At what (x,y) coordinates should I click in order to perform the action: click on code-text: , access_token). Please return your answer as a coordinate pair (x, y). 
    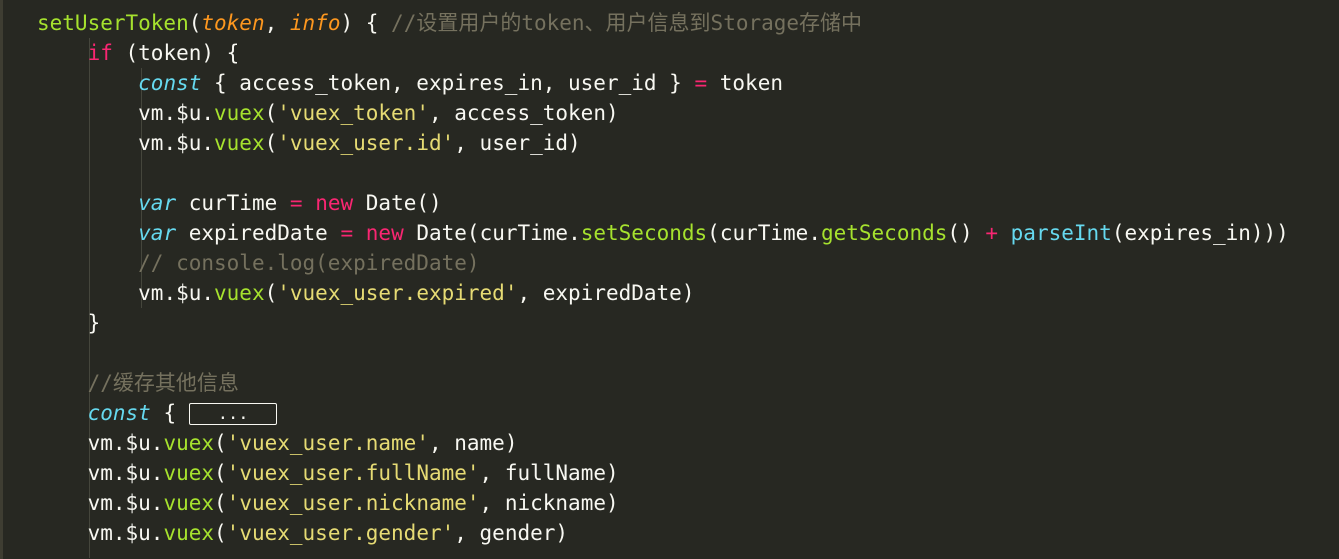
    Looking at the image, I should click on (523, 113).